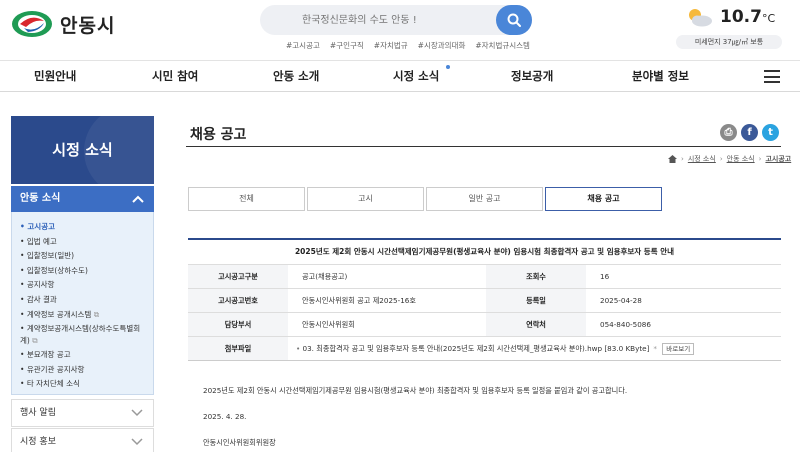 Image resolution: width=800 pixels, height=452 pixels. Describe the element at coordinates (536, 276) in the screenshot. I see `meta-label: 조회수` at that location.